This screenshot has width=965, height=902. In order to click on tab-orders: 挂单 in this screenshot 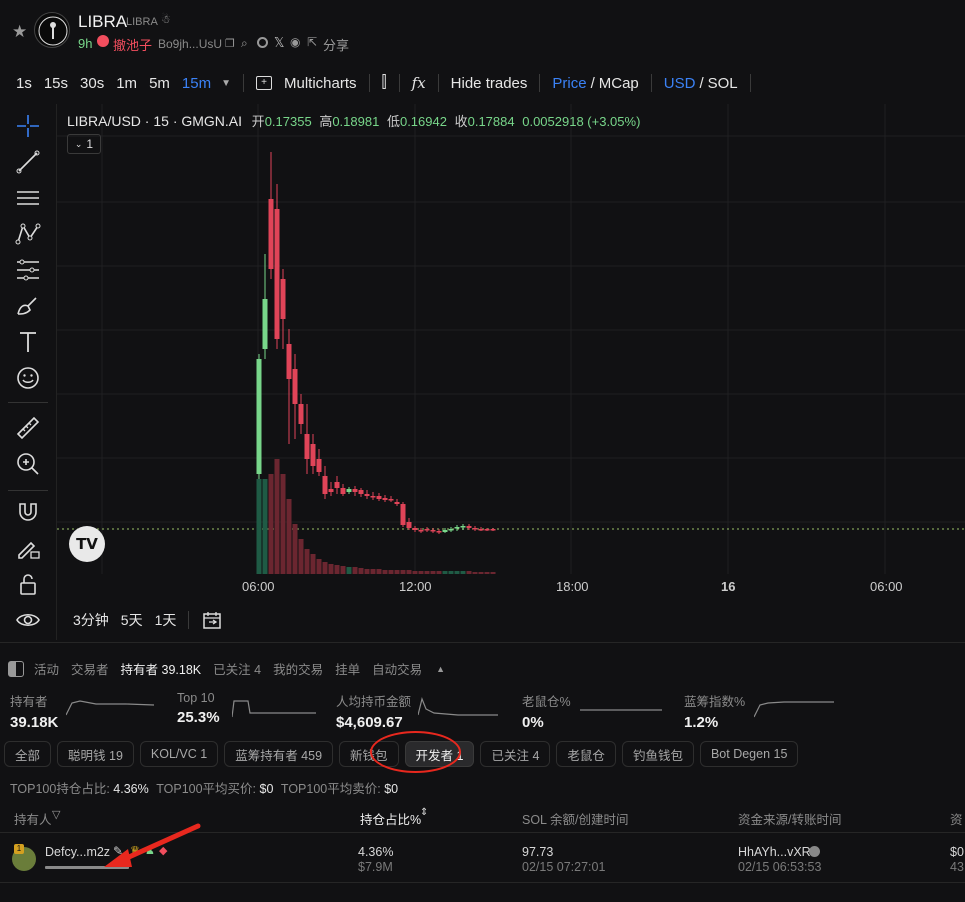, I will do `click(347, 668)`.